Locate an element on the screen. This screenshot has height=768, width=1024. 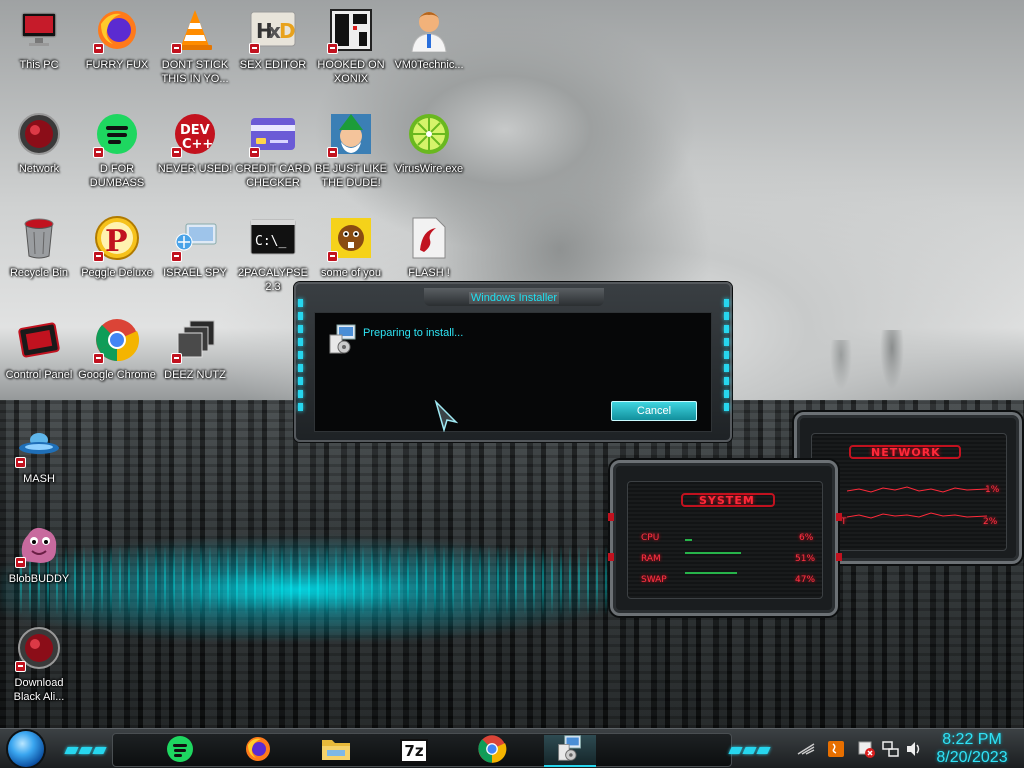
desktop-icon-israel-spy: ISRAEL SPY is located at coordinates (195, 247).